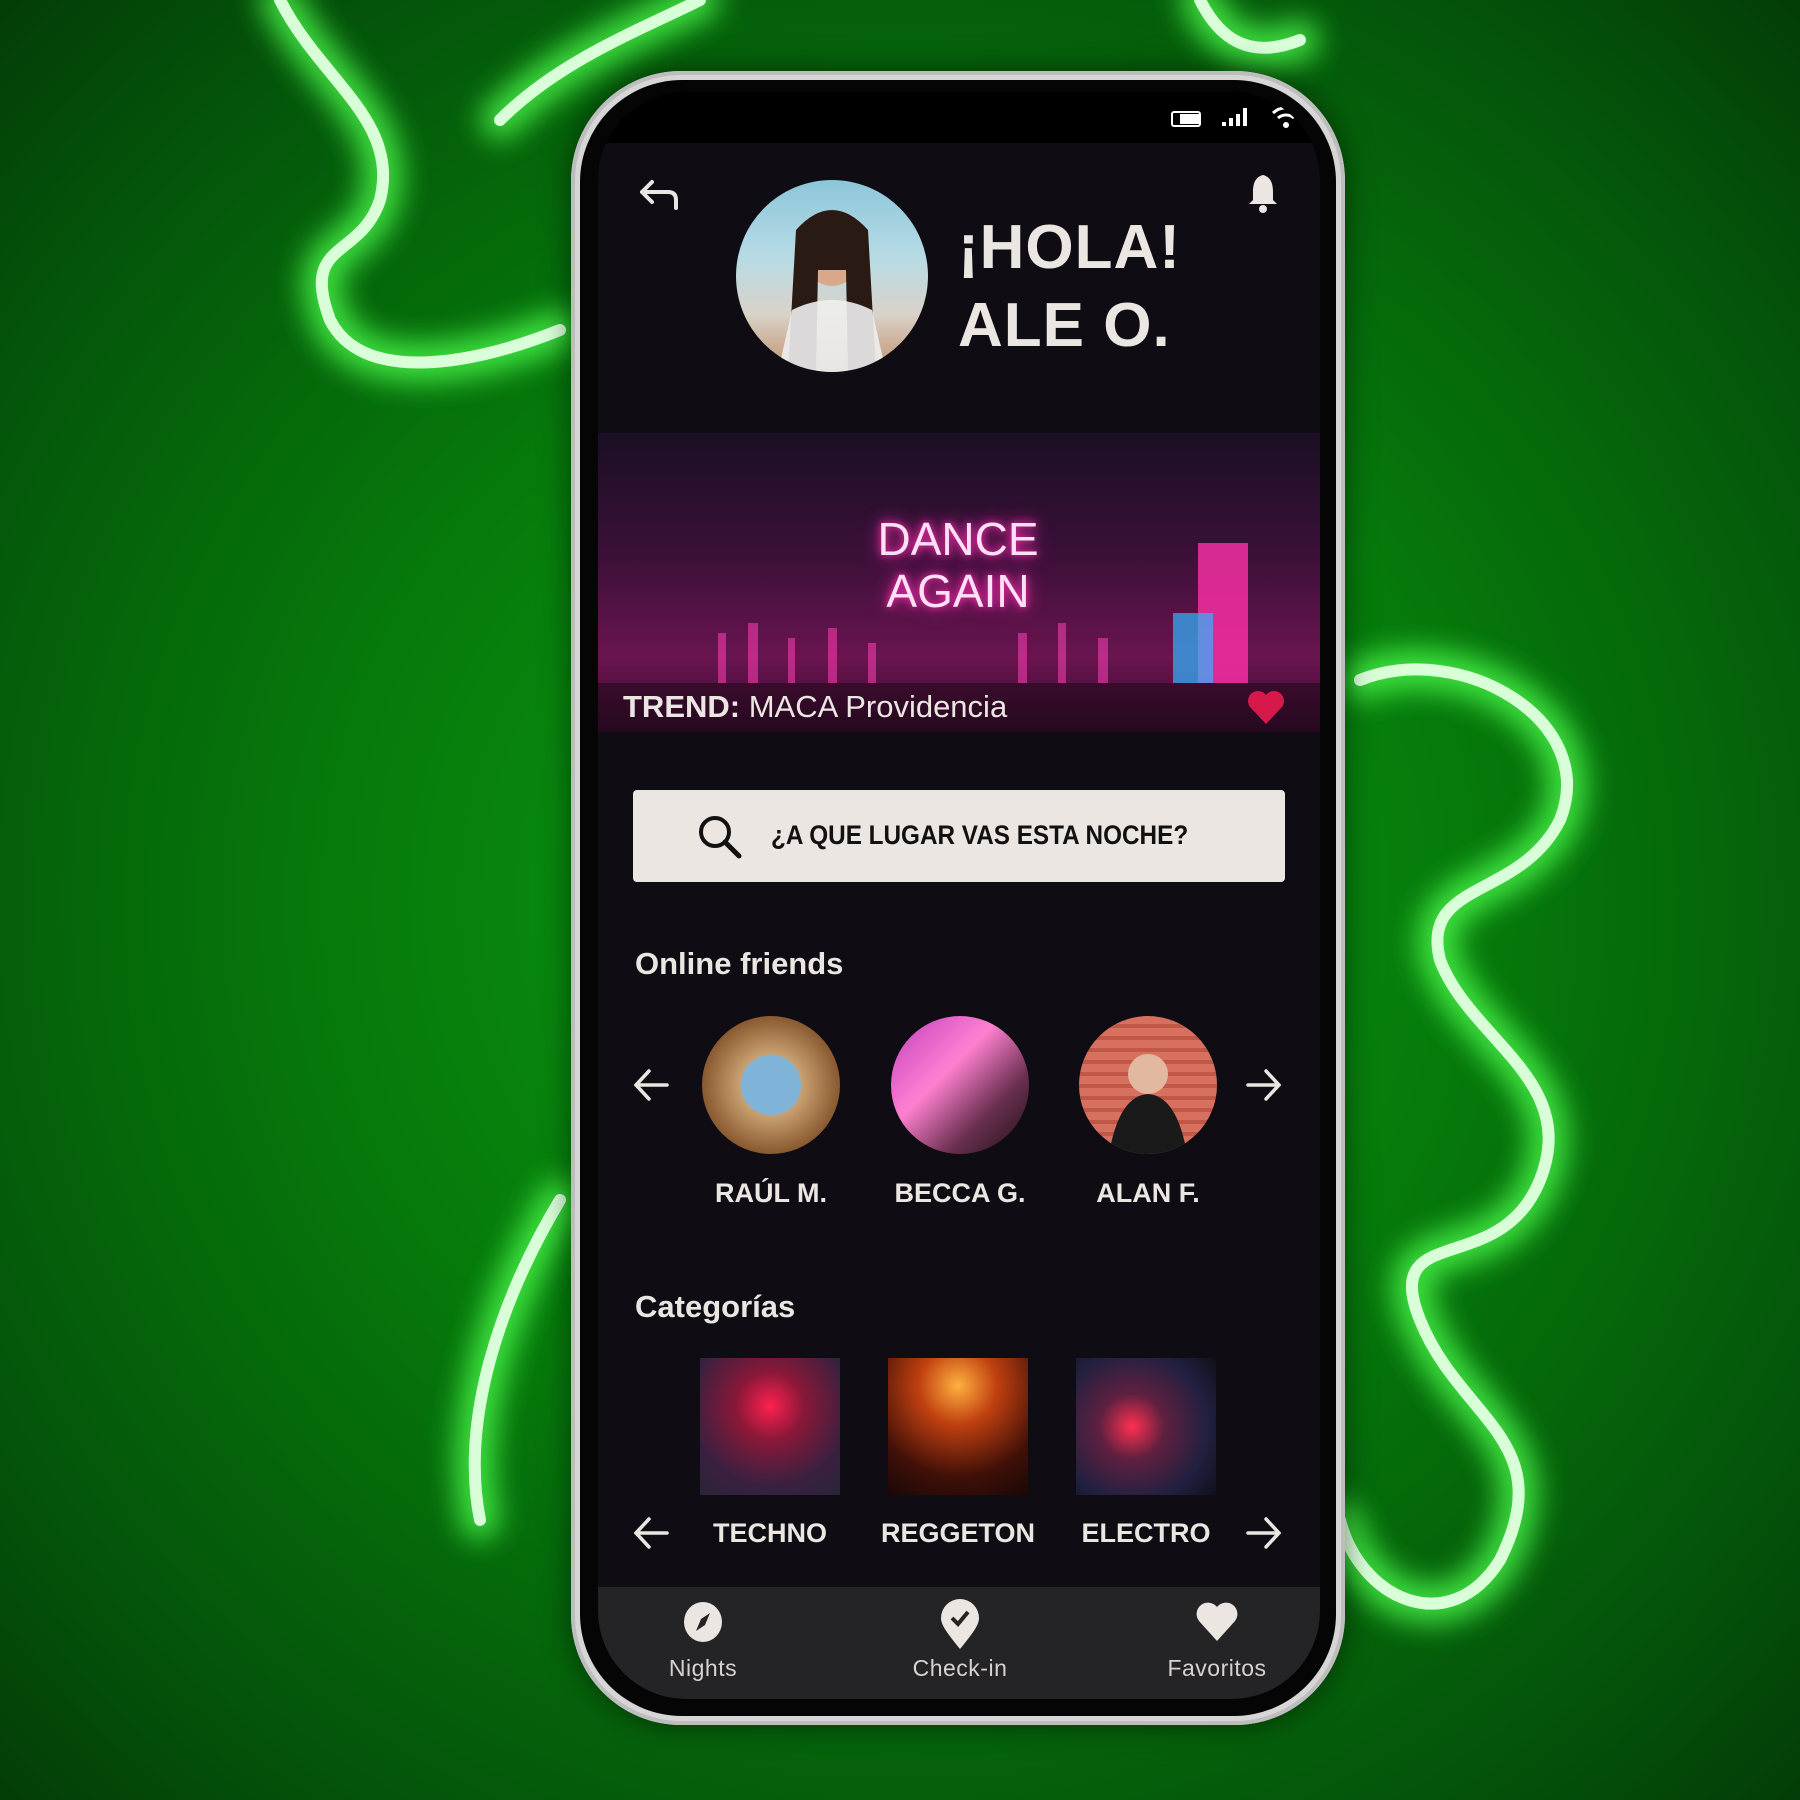  Describe the element at coordinates (832, 291) in the screenshot. I see `user-photo` at that location.